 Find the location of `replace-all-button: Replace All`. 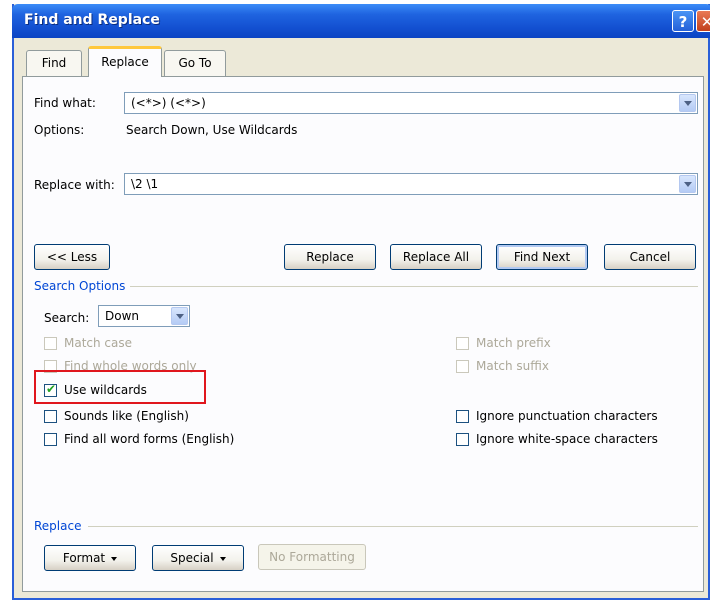

replace-all-button: Replace All is located at coordinates (436, 257).